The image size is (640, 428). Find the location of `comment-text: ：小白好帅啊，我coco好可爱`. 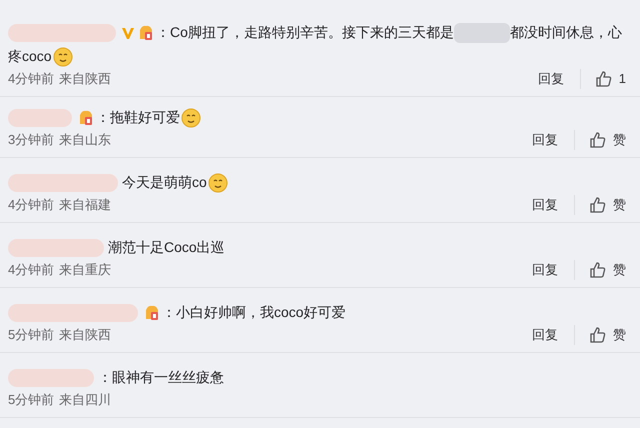

comment-text: ：小白好帅啊，我coco好可爱 is located at coordinates (254, 312).